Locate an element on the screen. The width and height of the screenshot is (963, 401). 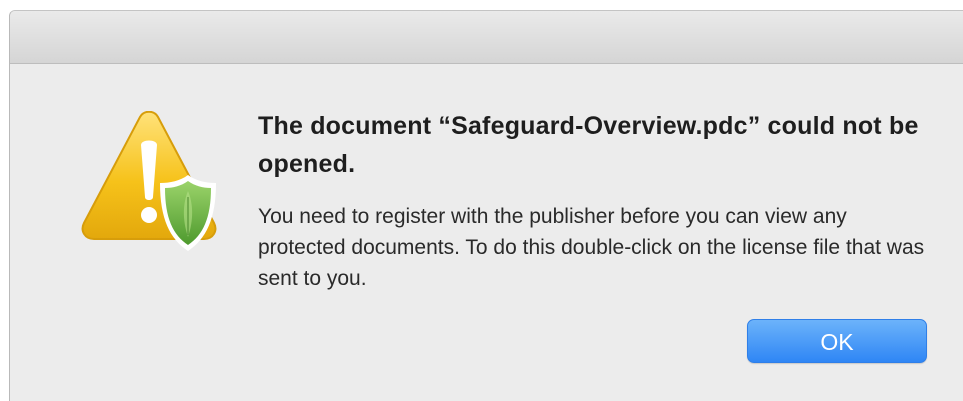
warning-shield-icon is located at coordinates (151, 185).